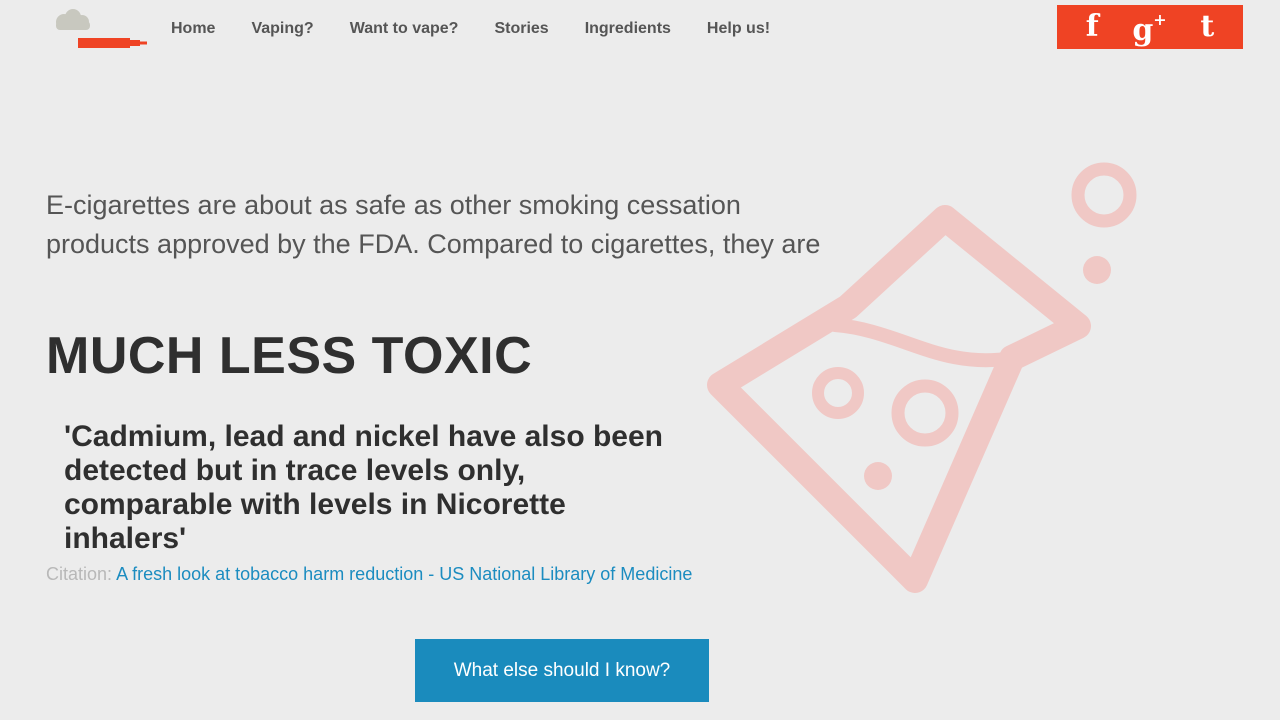  What do you see at coordinates (1207, 27) in the screenshot?
I see `twitter-icon: t` at bounding box center [1207, 27].